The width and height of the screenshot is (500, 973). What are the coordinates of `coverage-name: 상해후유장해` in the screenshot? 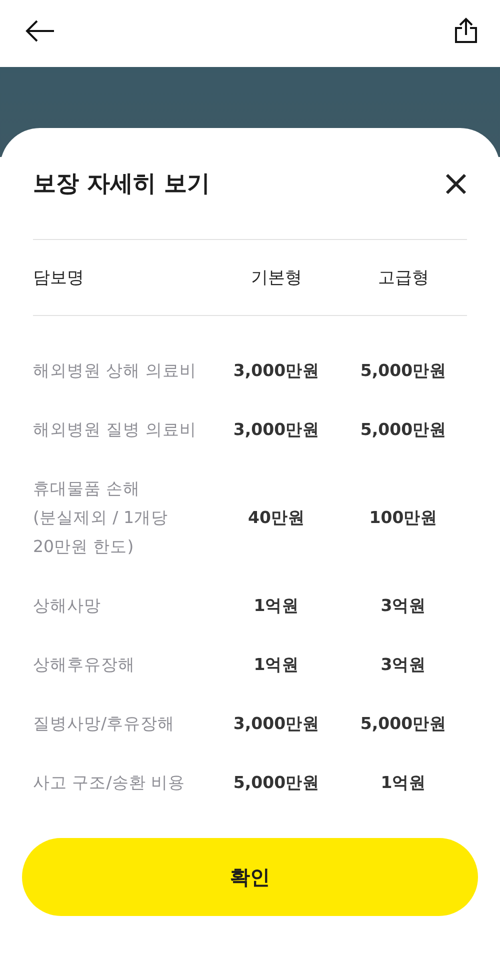 It's located at (84, 665).